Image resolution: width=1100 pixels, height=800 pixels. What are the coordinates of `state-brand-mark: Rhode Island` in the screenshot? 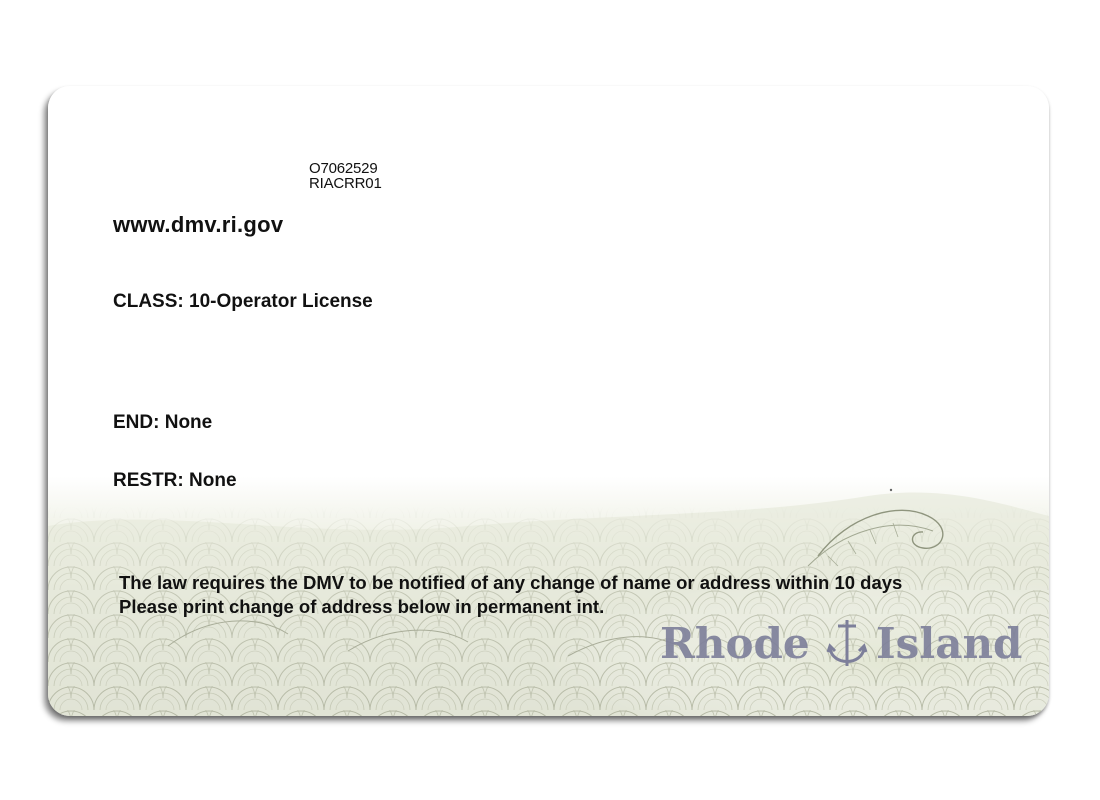 It's located at (841, 643).